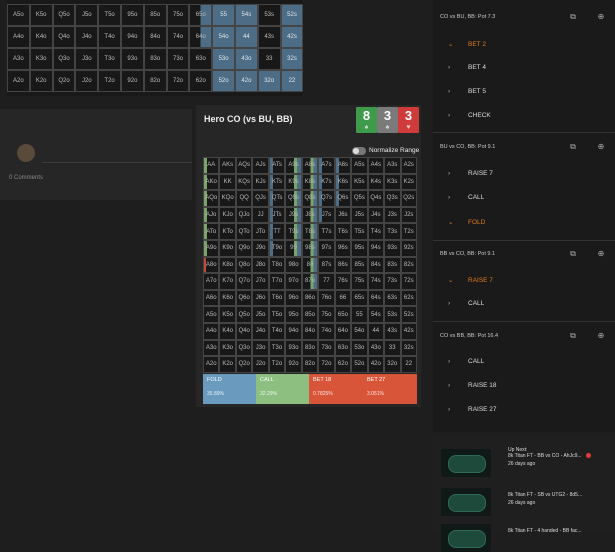  What do you see at coordinates (277, 182) in the screenshot?
I see `hero-range-cell: KTs` at bounding box center [277, 182].